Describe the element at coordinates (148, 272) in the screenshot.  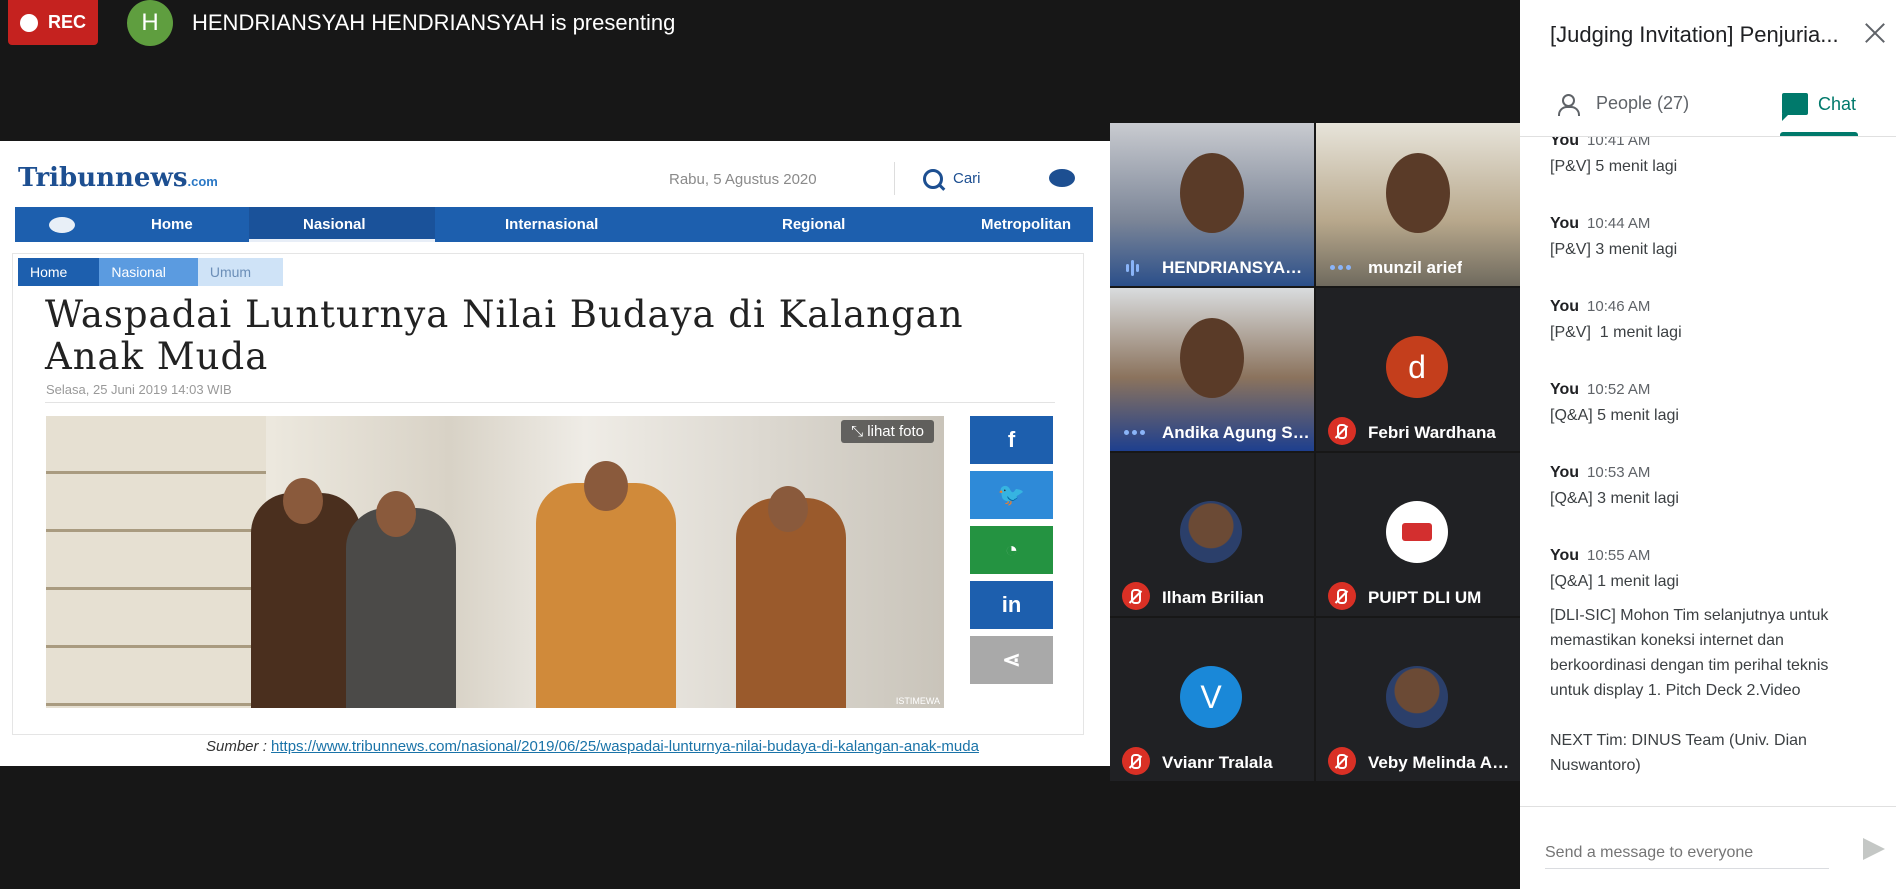
I see `breadcrumb-nasional: Nasional` at that location.